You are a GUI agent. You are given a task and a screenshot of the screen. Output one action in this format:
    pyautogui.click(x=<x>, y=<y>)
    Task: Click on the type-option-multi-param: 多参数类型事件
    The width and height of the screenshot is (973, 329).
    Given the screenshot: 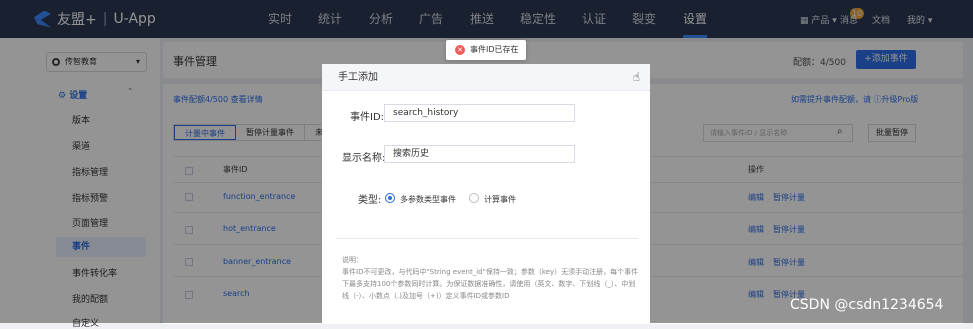 What is the action you would take?
    pyautogui.click(x=428, y=199)
    